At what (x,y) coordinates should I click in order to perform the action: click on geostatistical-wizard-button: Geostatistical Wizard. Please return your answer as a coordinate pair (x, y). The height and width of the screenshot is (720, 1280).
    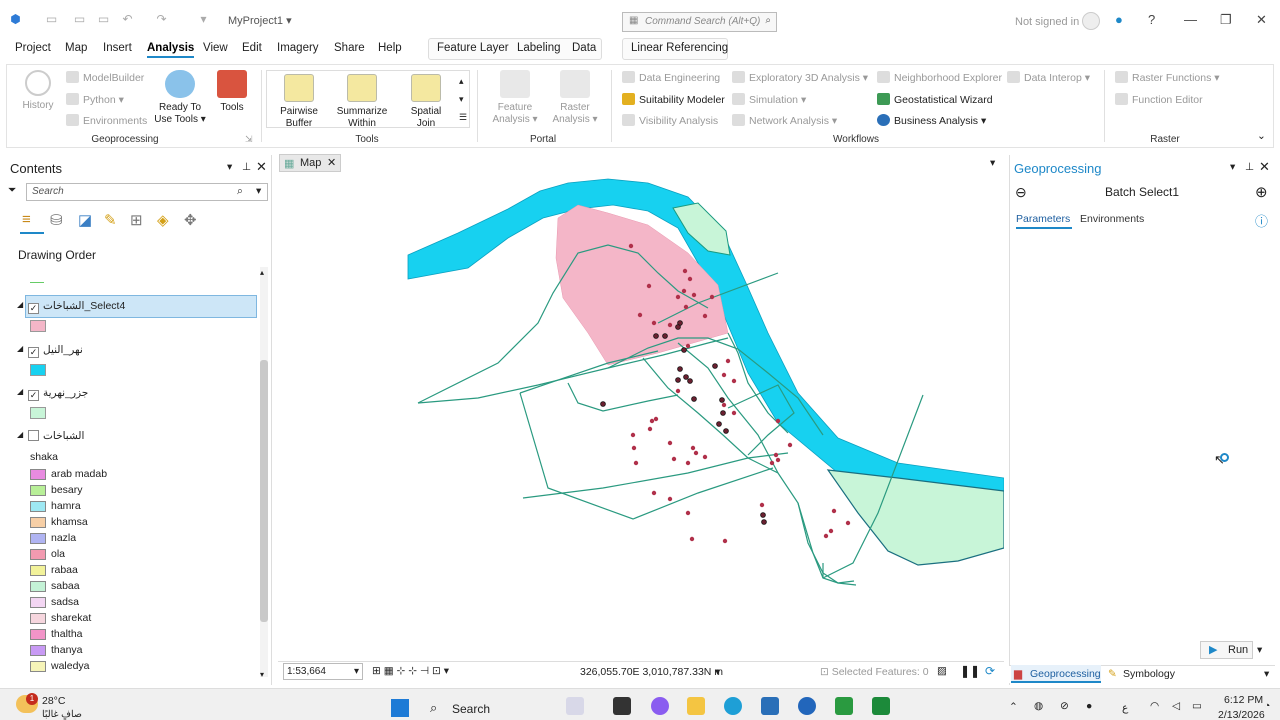
    Looking at the image, I should click on (935, 99).